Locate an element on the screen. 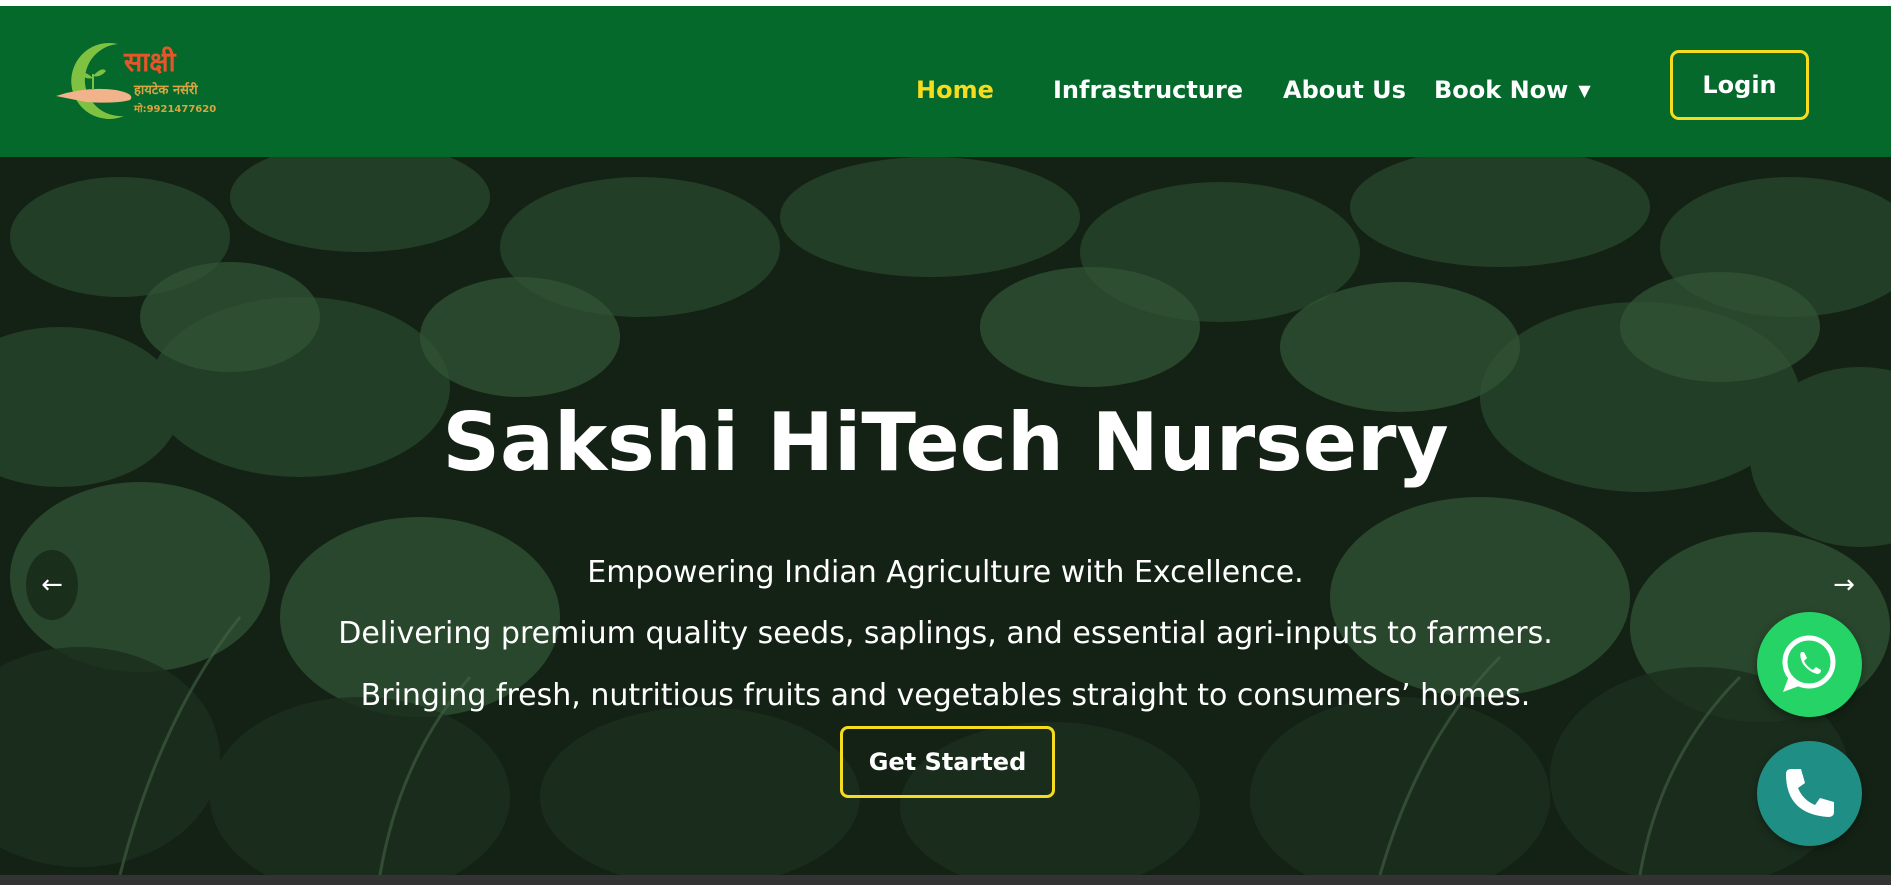 The width and height of the screenshot is (1891, 885). nav-infrastructure: Infrastructure is located at coordinates (1148, 90).